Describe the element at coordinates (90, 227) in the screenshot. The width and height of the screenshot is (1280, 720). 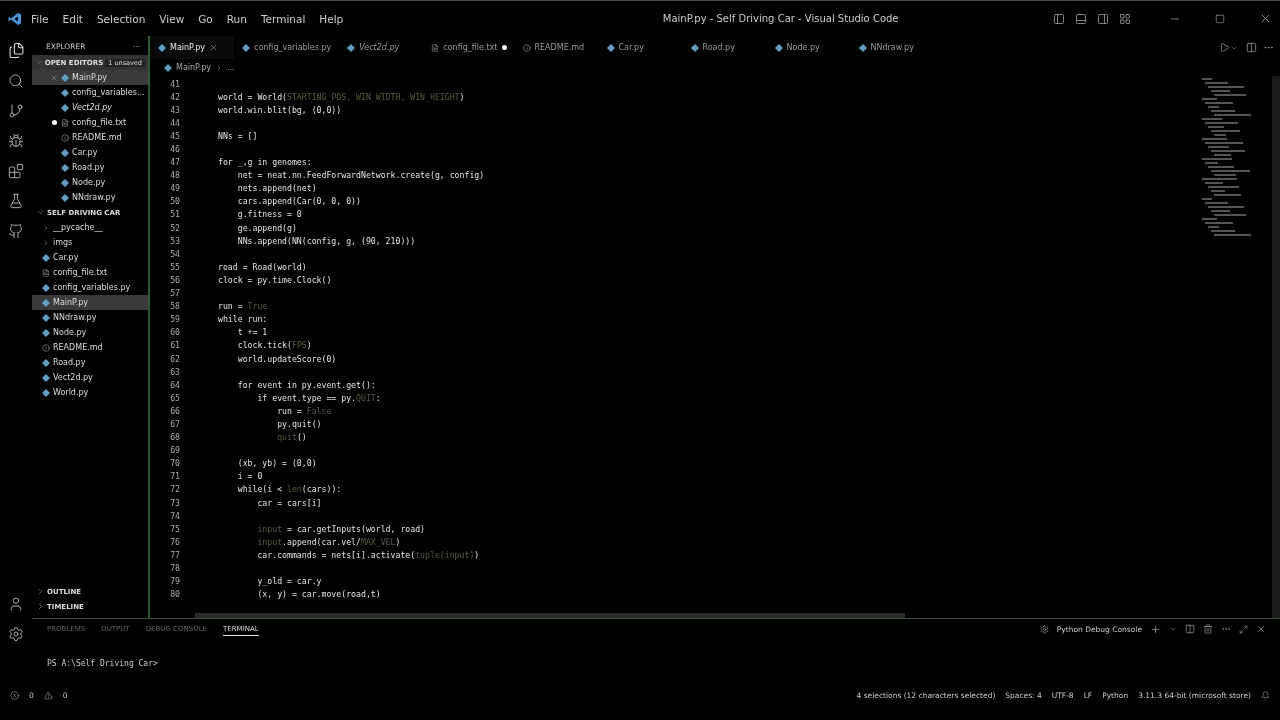
I see `folder-item: __pycache__` at that location.